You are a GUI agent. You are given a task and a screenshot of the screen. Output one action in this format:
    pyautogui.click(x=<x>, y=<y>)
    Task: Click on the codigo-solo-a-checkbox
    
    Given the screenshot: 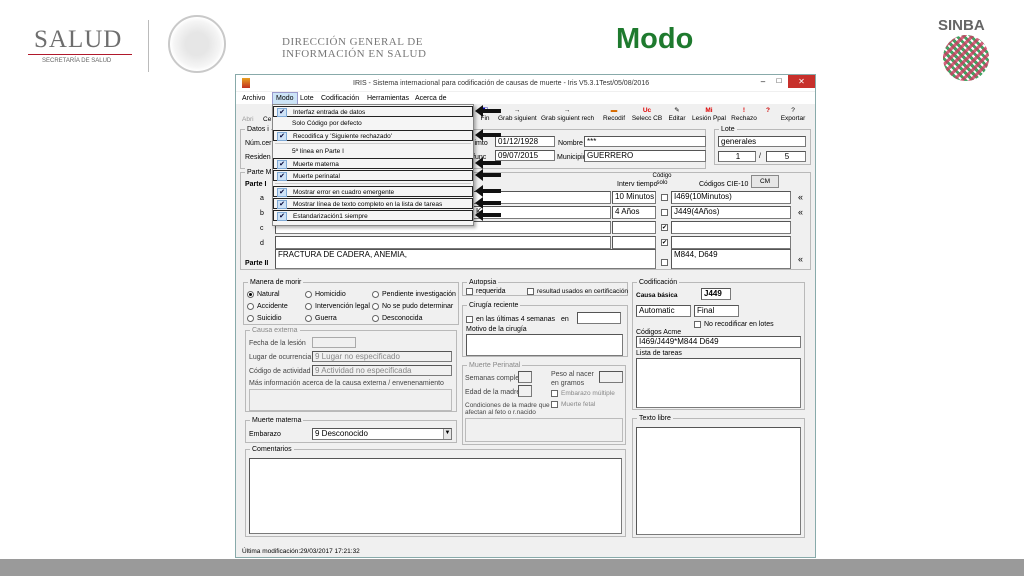 What is the action you would take?
    pyautogui.click(x=664, y=197)
    